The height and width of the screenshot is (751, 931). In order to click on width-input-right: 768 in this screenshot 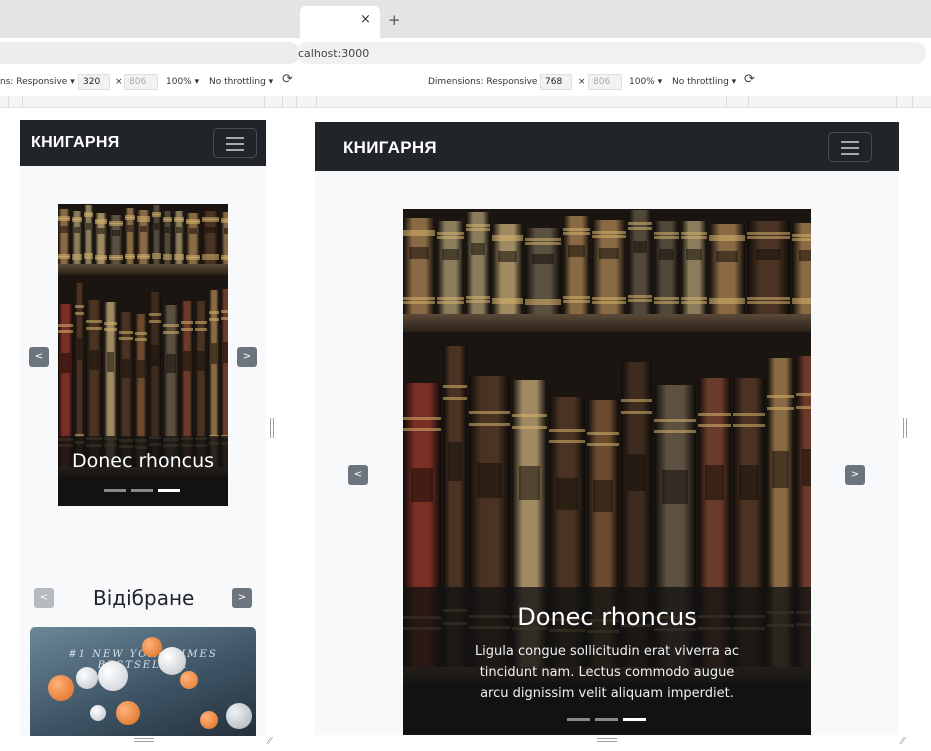, I will do `click(556, 82)`.